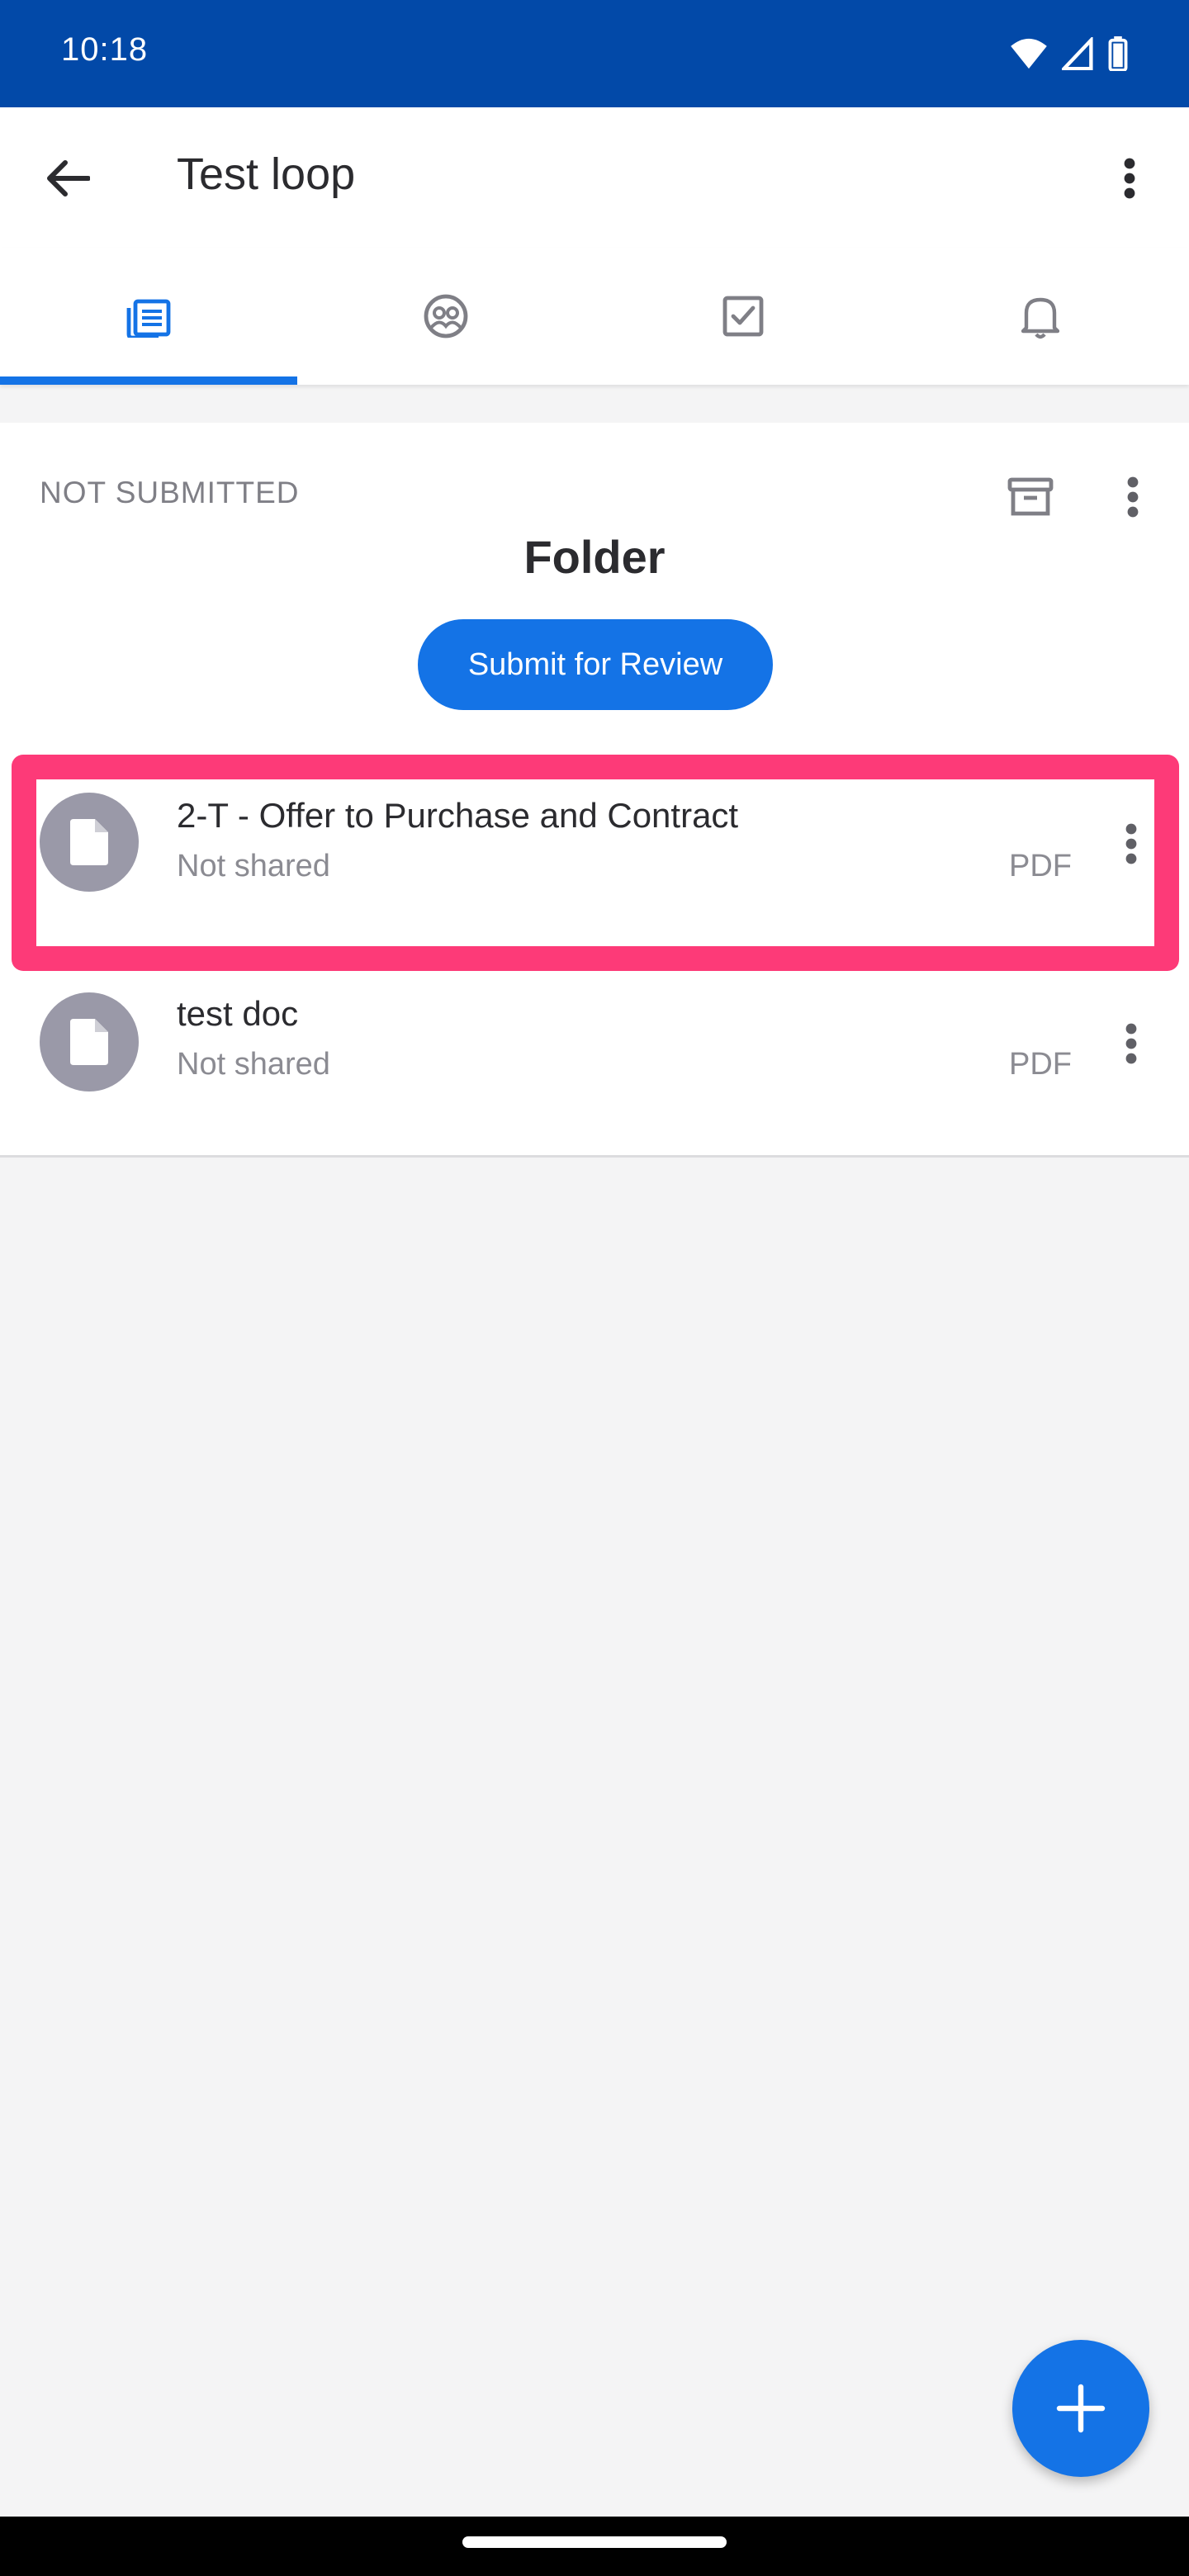 This screenshot has height=2576, width=1189. What do you see at coordinates (1118, 53) in the screenshot?
I see `battery-icon` at bounding box center [1118, 53].